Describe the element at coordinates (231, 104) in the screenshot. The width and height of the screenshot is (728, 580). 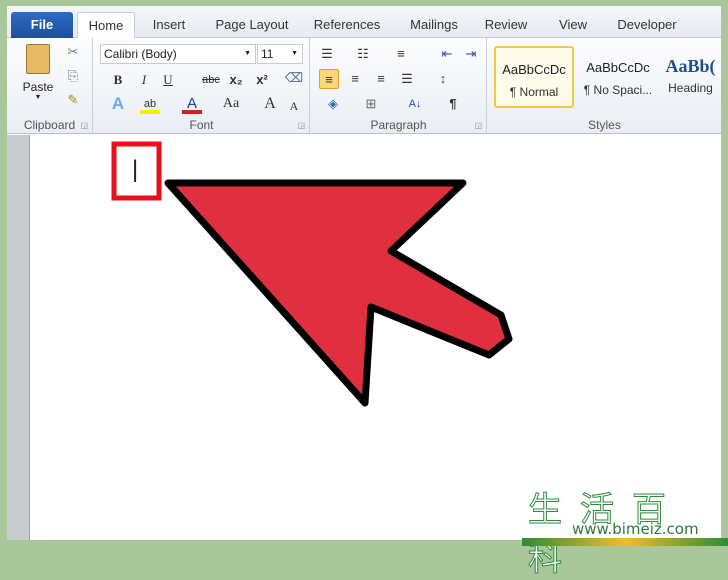
I see `change-case-button: Aa` at that location.